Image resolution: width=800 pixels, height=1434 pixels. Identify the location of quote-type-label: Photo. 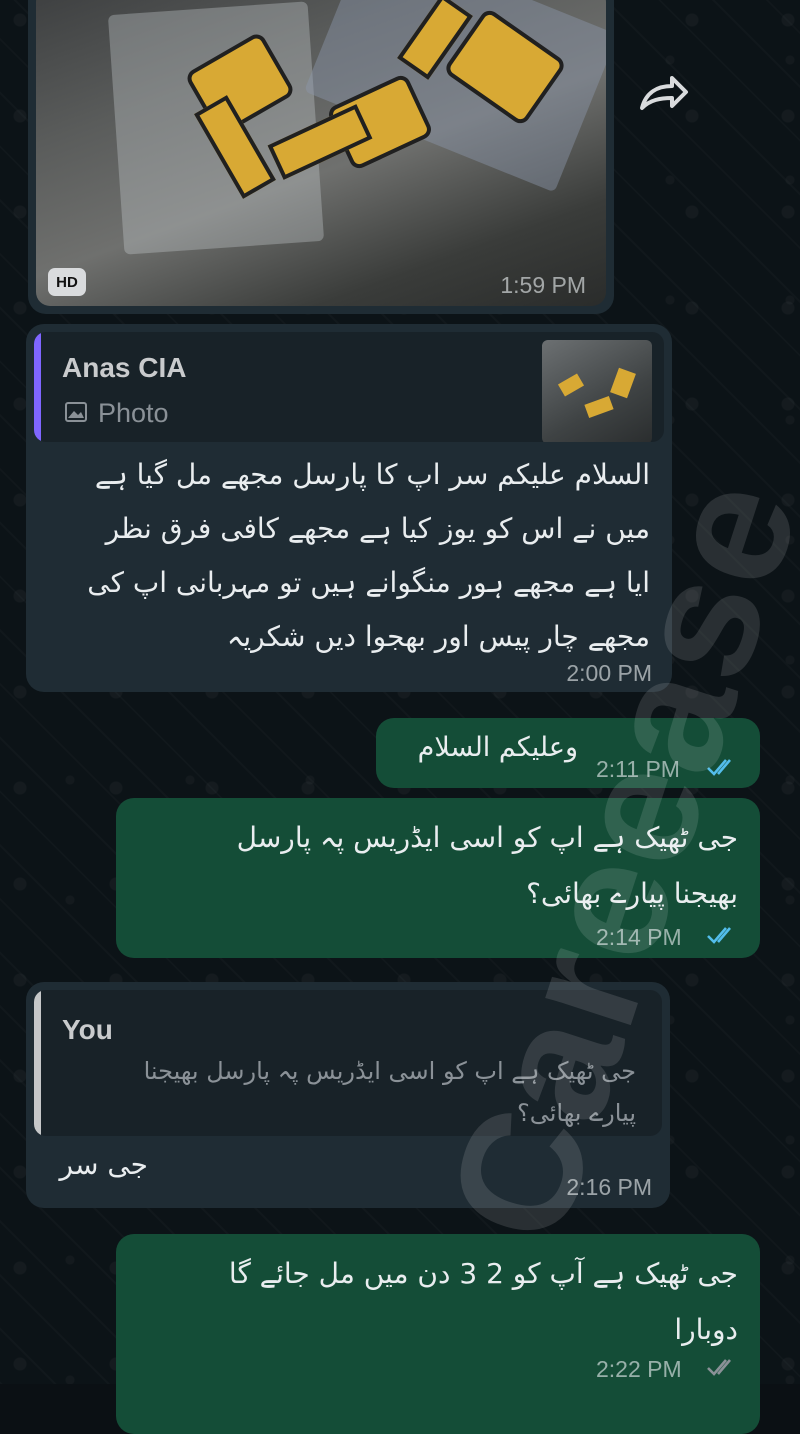
(133, 413).